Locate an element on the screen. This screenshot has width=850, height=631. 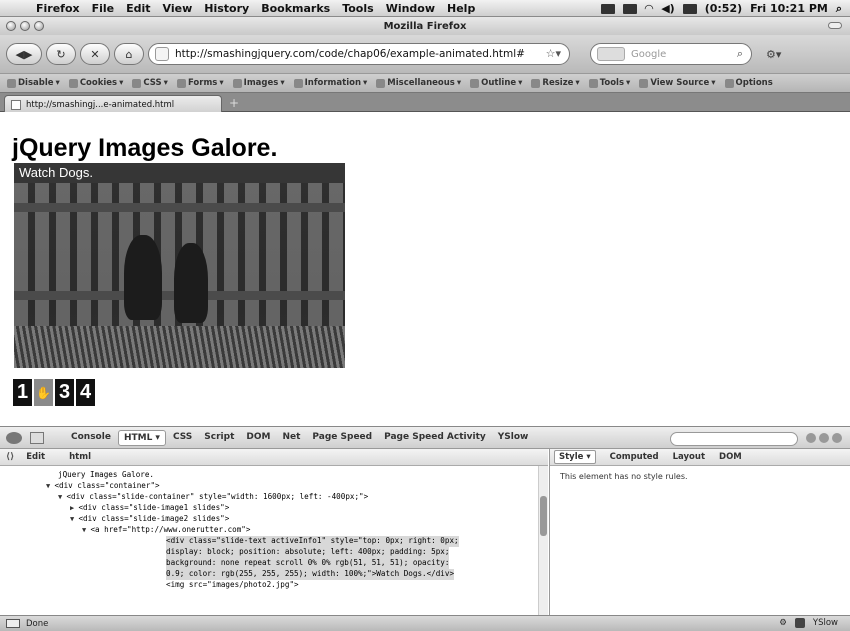
volume-icon: ◀) is located at coordinates (668, 8).